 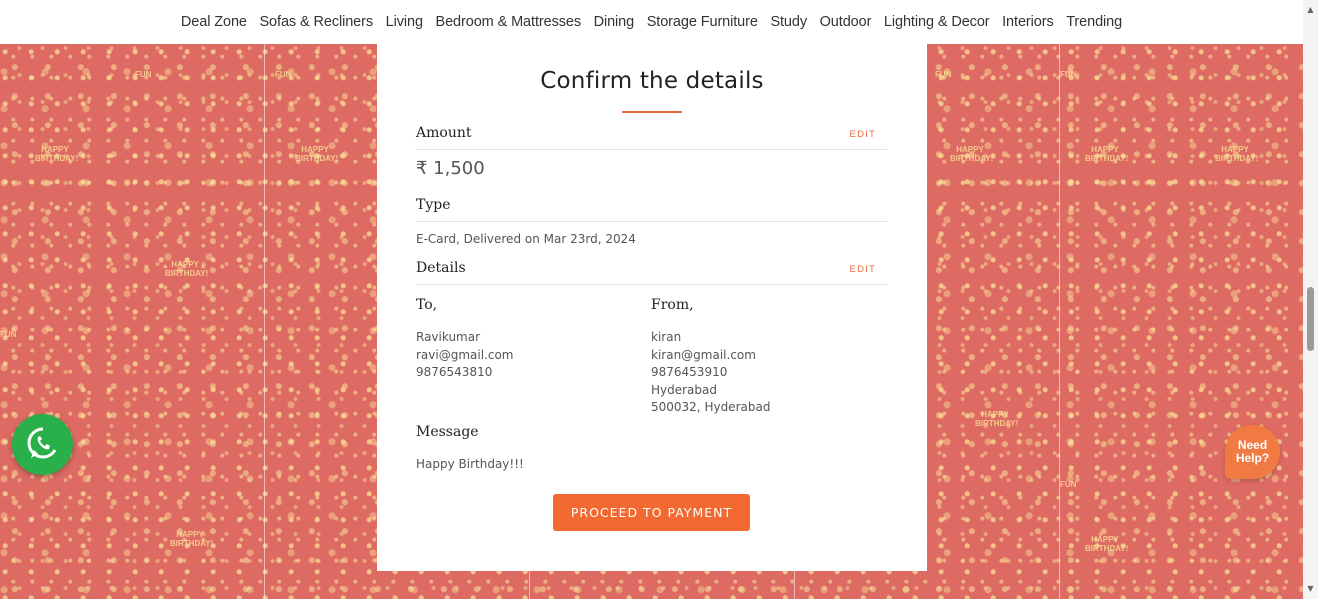 I want to click on nav-item-deal-zone: Deal Zone, so click(x=214, y=22).